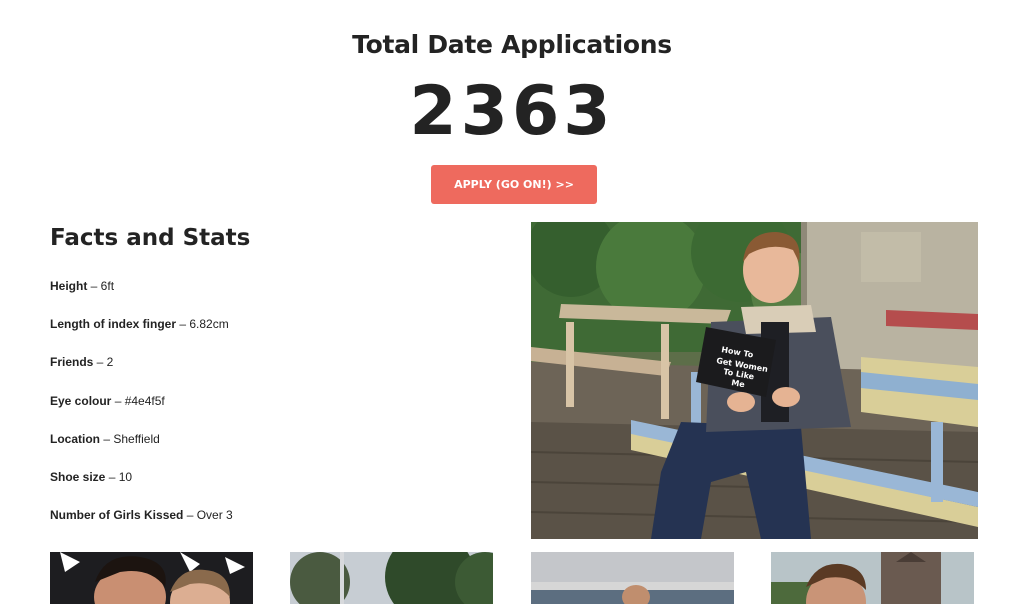  I want to click on fact-value: – 6ft, so click(101, 286).